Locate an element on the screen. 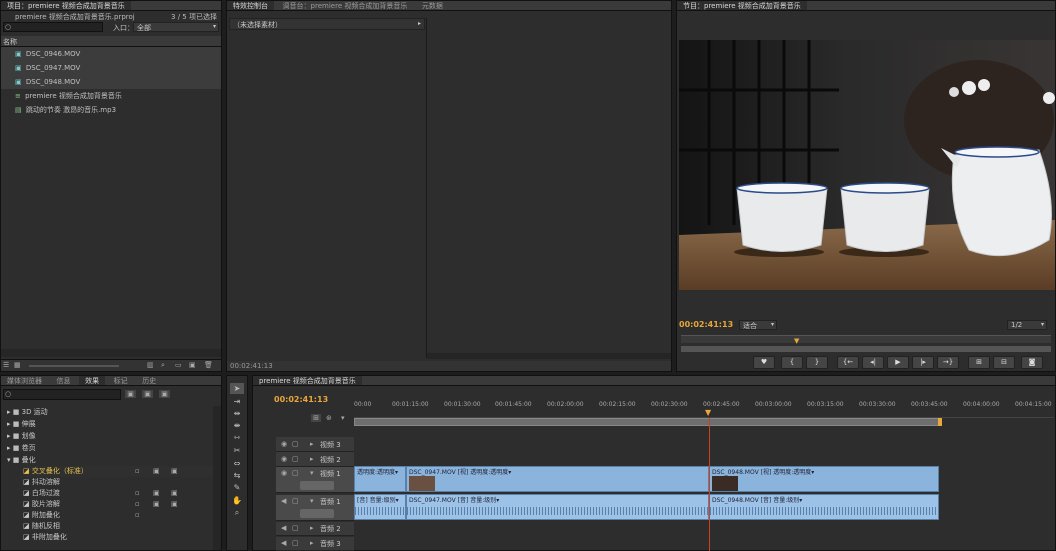  32bit-effects-icon: ▣ is located at coordinates (147, 394).